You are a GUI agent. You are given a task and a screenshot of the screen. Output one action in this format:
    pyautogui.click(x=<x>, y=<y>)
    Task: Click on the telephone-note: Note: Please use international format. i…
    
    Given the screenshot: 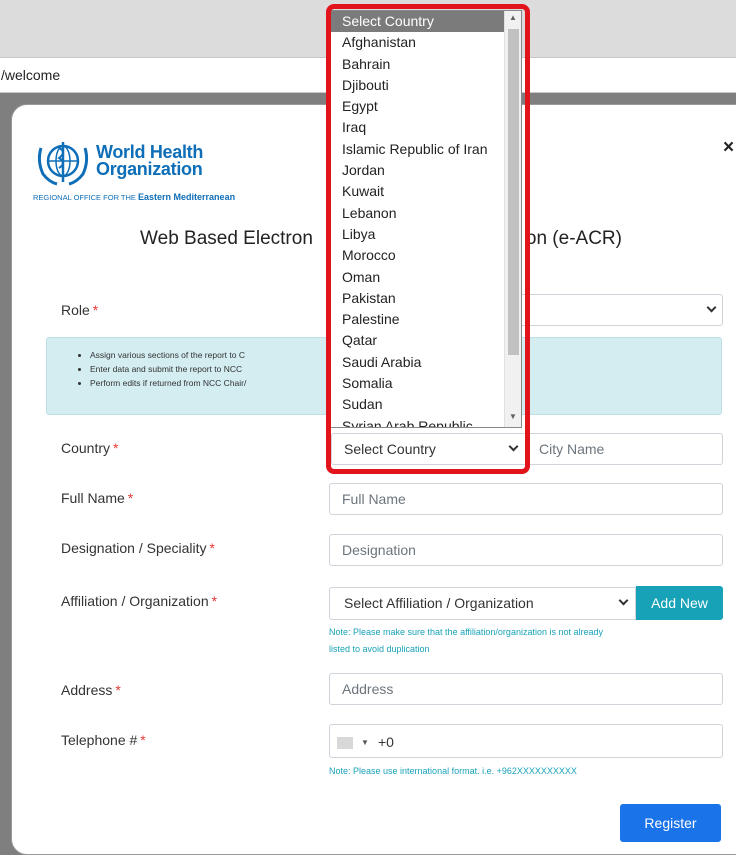 What is the action you would take?
    pyautogui.click(x=453, y=771)
    